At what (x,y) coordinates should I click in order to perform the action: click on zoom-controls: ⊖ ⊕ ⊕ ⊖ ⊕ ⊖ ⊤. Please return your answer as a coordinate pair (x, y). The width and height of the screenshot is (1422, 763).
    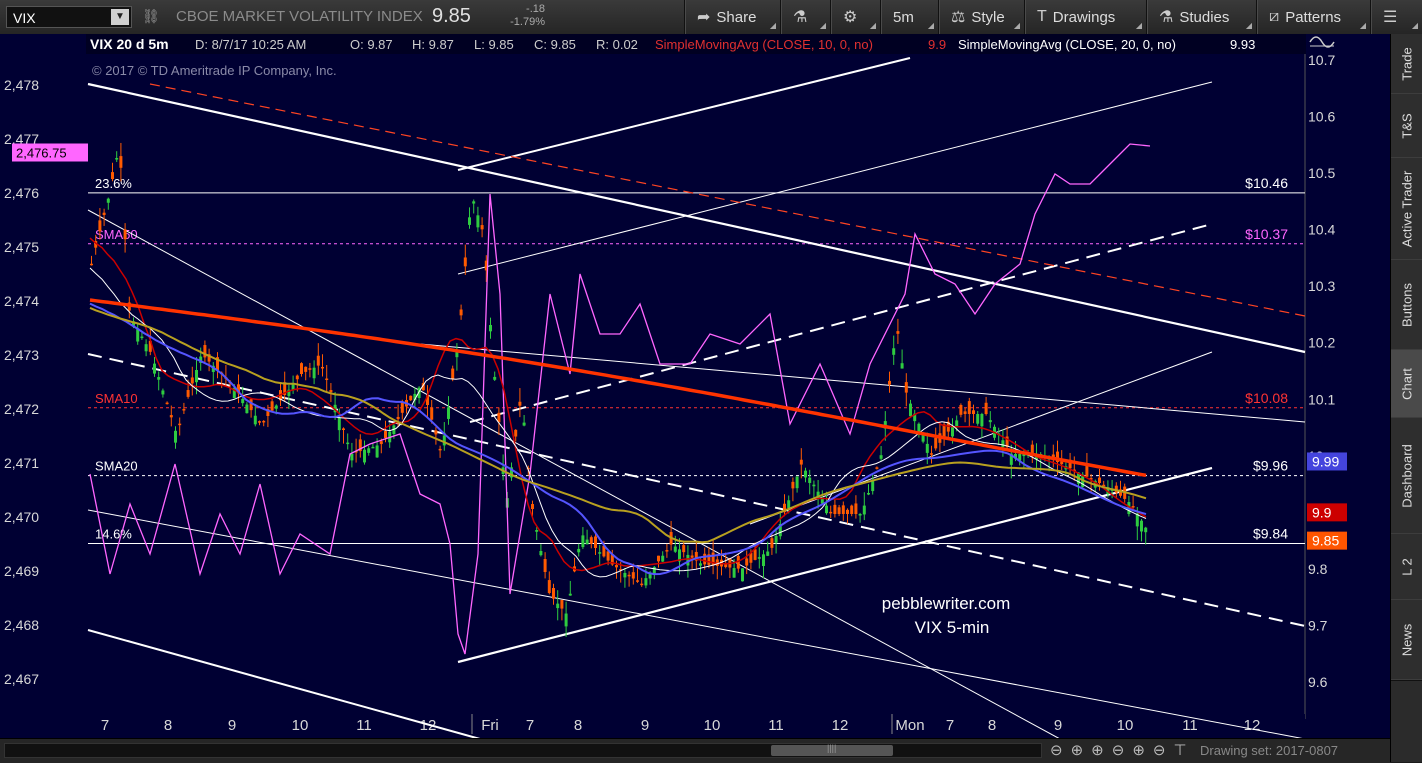
    Looking at the image, I should click on (1118, 750).